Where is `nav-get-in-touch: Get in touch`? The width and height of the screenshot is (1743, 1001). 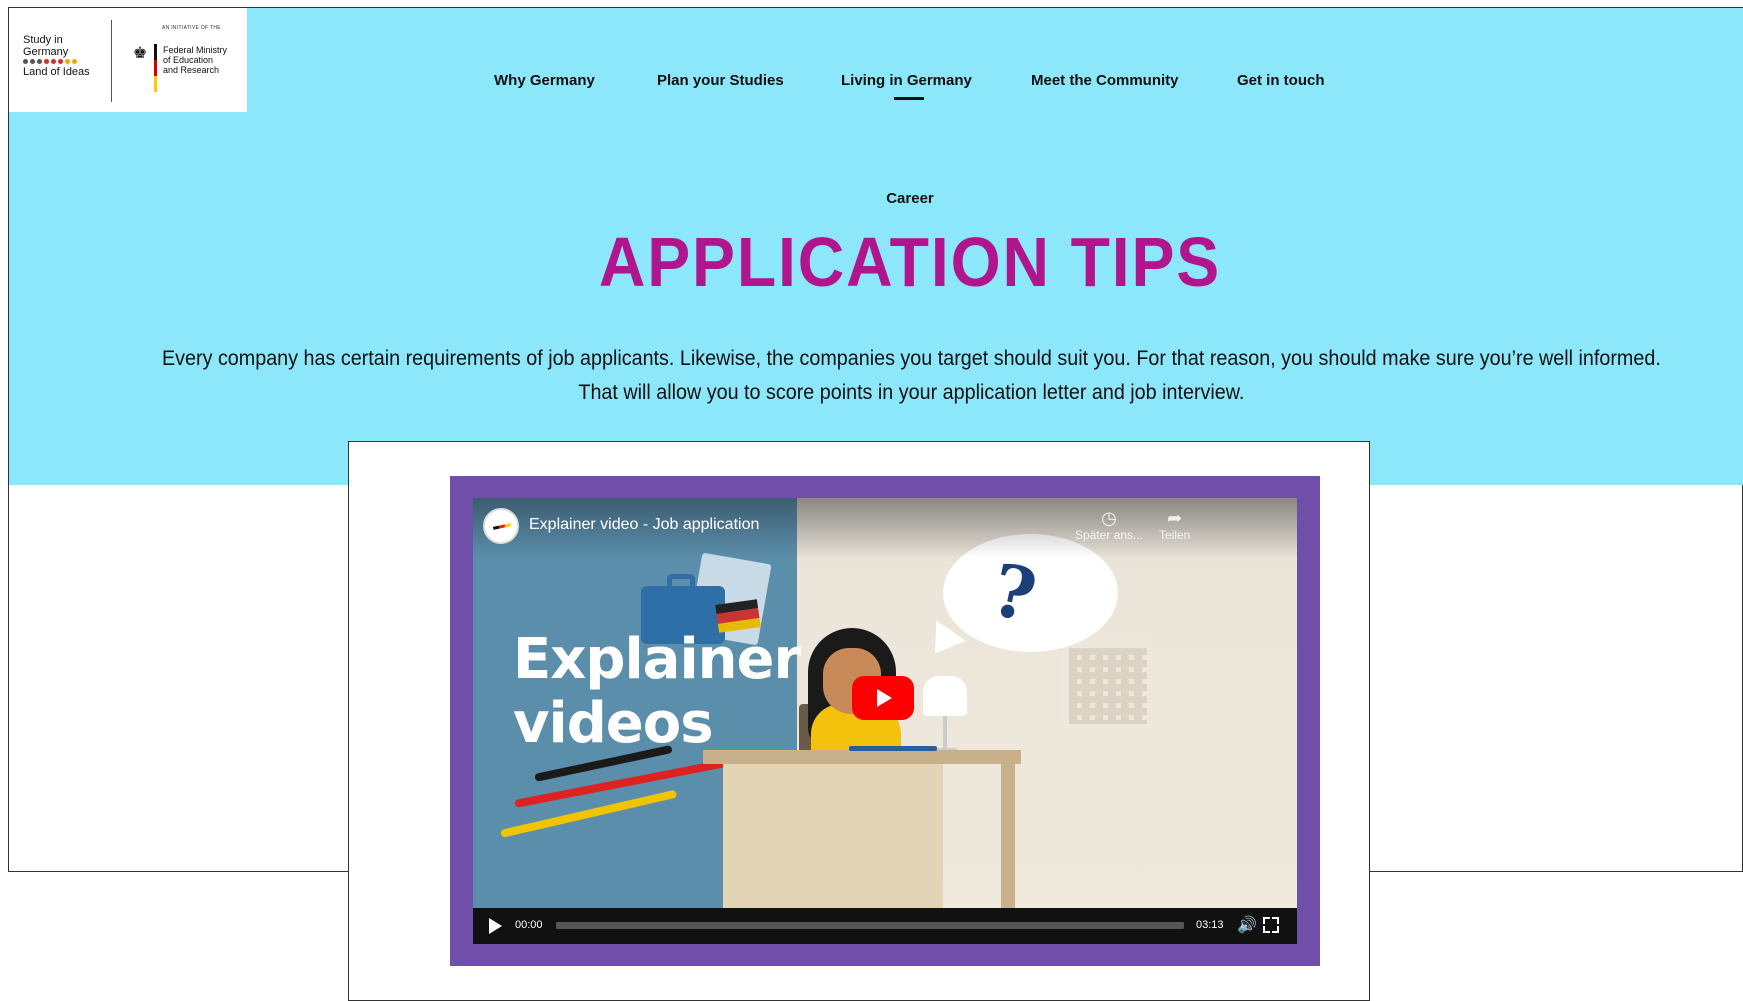
nav-get-in-touch: Get in touch is located at coordinates (1281, 80).